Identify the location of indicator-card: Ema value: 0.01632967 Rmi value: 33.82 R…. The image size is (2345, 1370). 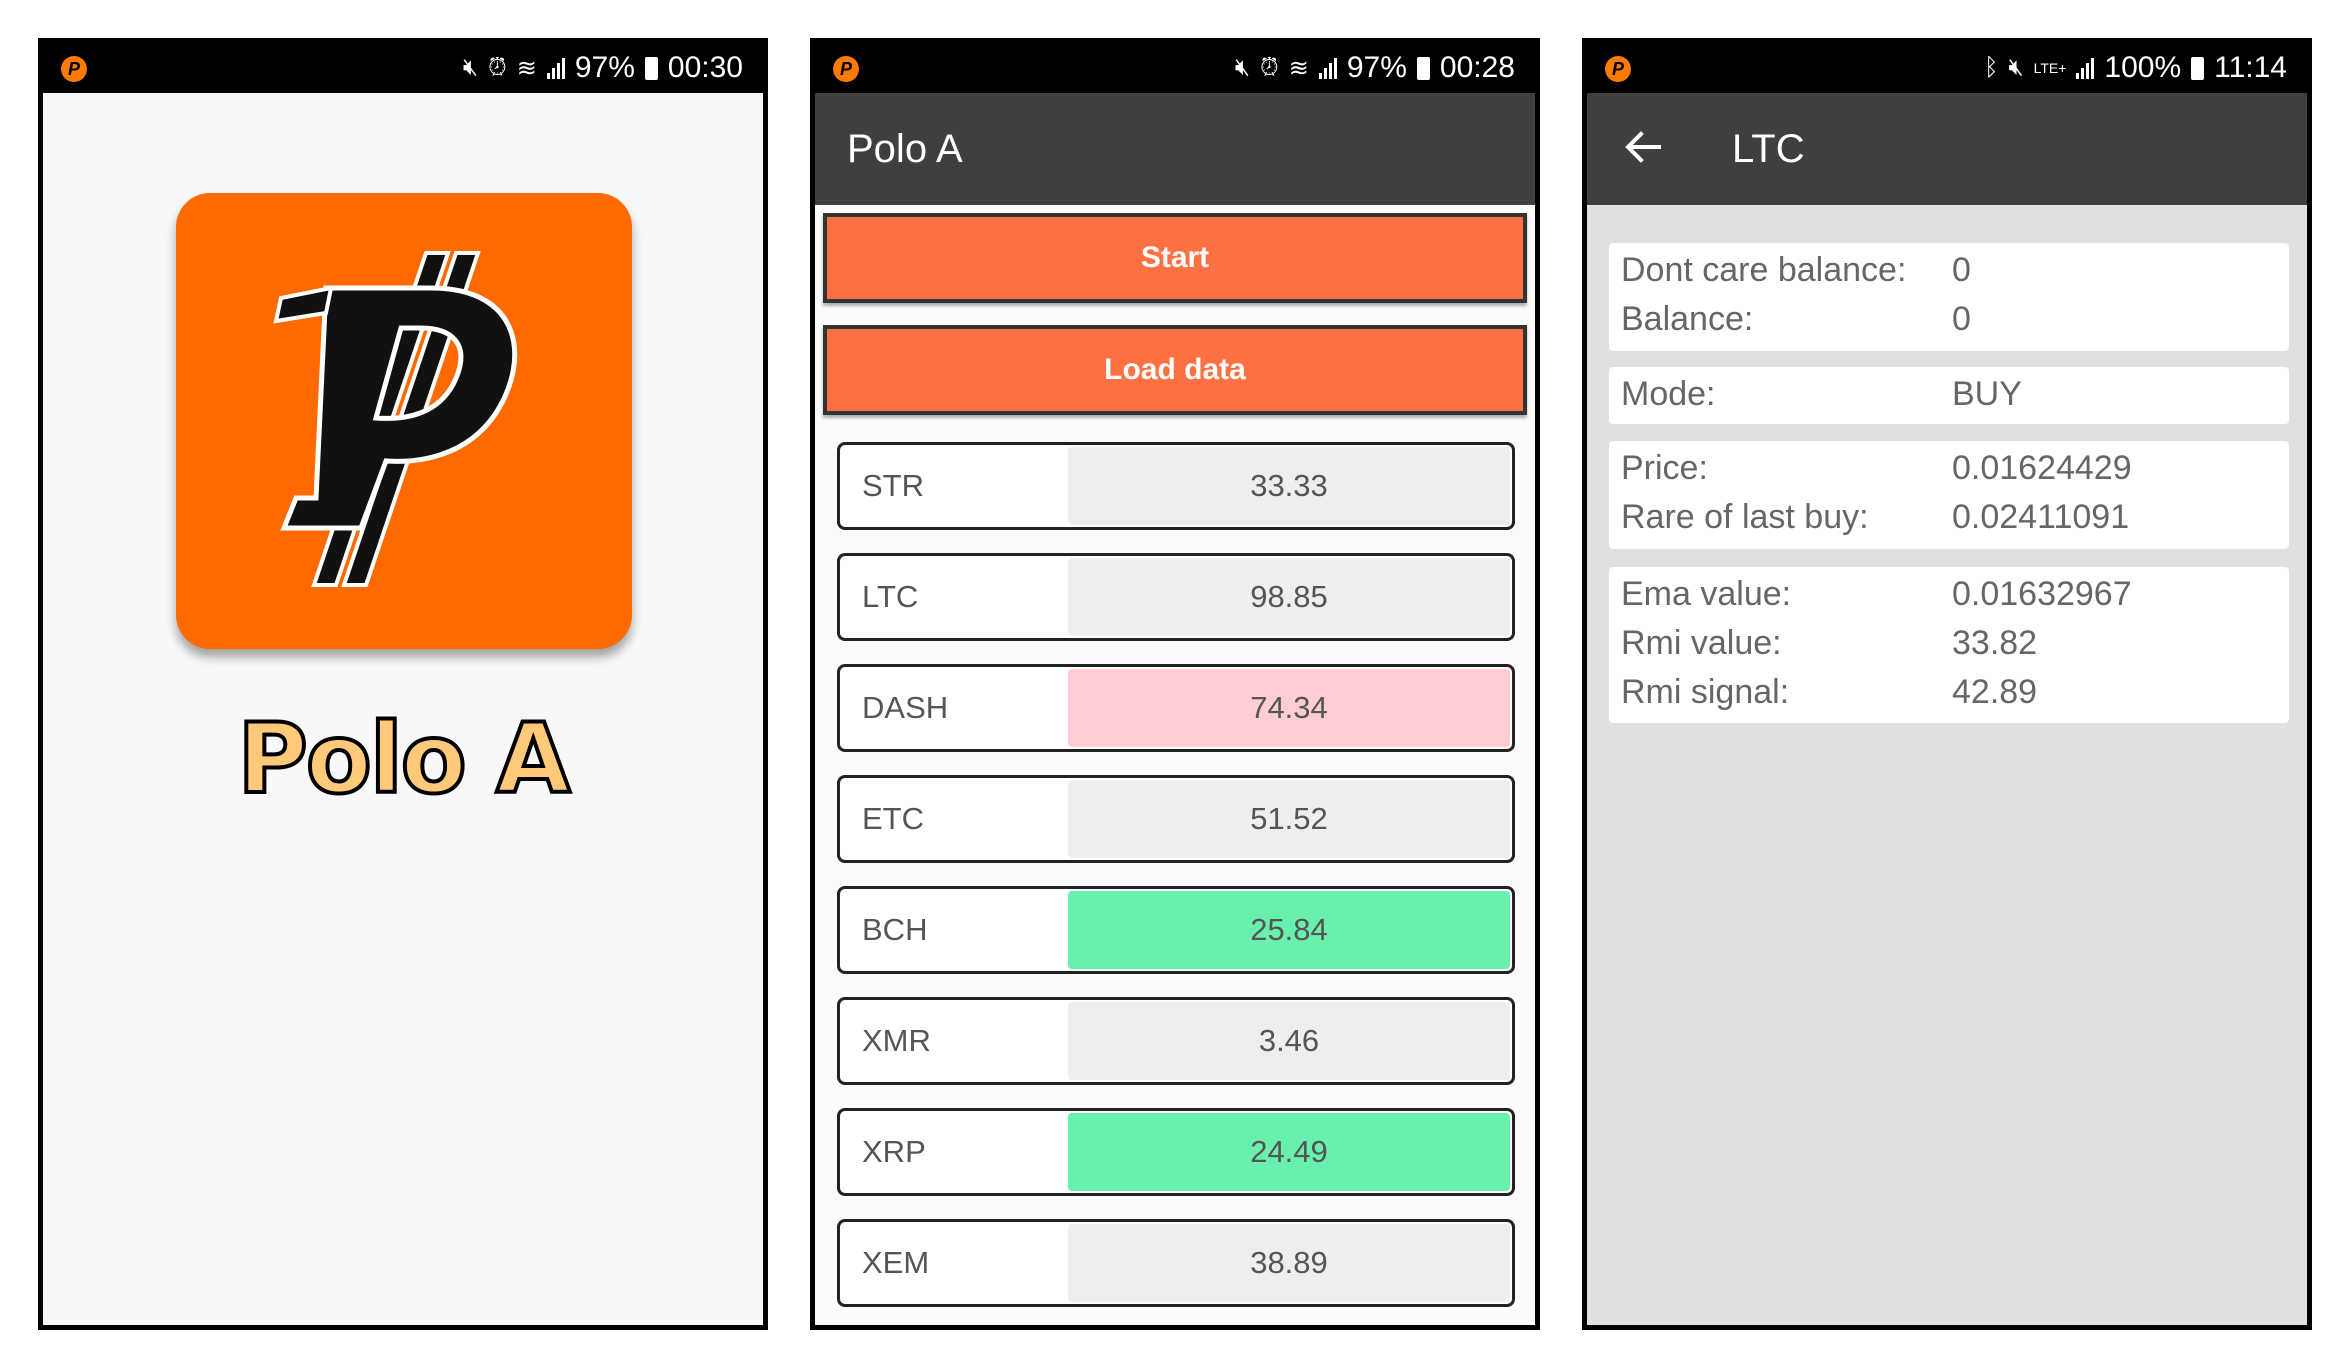
(1949, 645).